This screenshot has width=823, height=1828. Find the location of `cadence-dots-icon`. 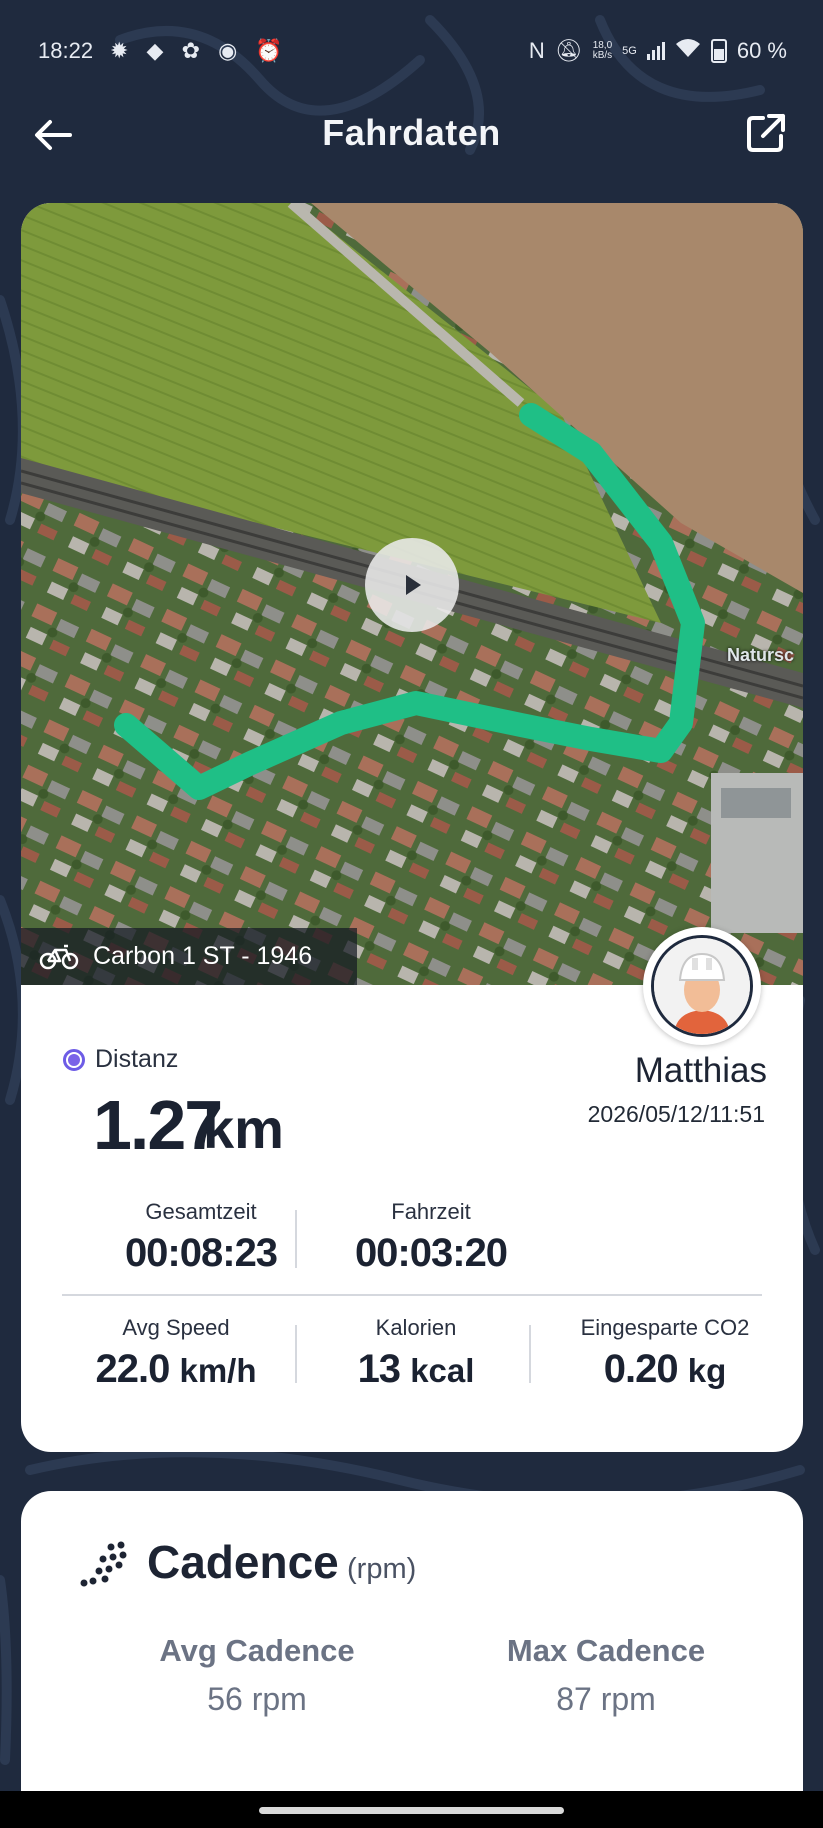

cadence-dots-icon is located at coordinates (103, 1564).